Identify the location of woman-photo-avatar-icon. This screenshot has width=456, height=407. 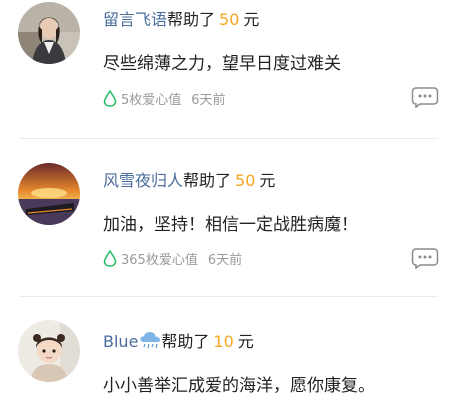
(49, 33).